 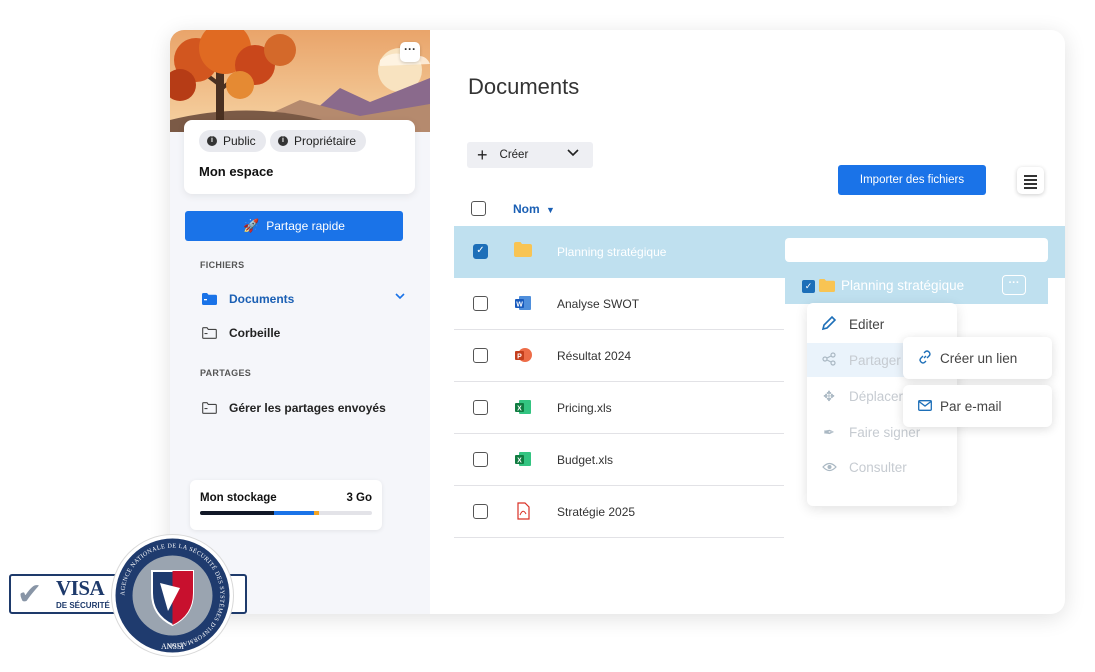 I want to click on visa-subtitle: DE SÉCURITÉ, so click(x=83, y=605).